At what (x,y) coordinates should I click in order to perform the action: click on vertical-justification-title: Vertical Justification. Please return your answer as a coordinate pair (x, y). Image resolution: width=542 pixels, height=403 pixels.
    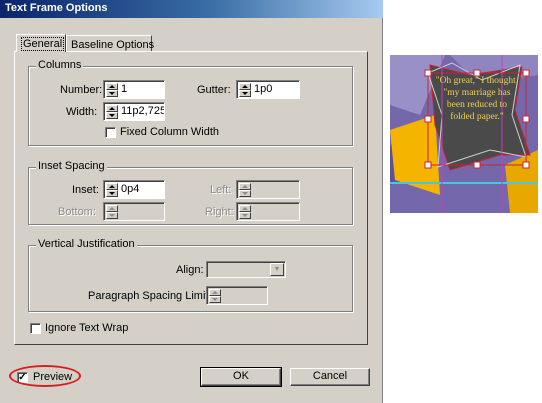
    Looking at the image, I should click on (86, 244).